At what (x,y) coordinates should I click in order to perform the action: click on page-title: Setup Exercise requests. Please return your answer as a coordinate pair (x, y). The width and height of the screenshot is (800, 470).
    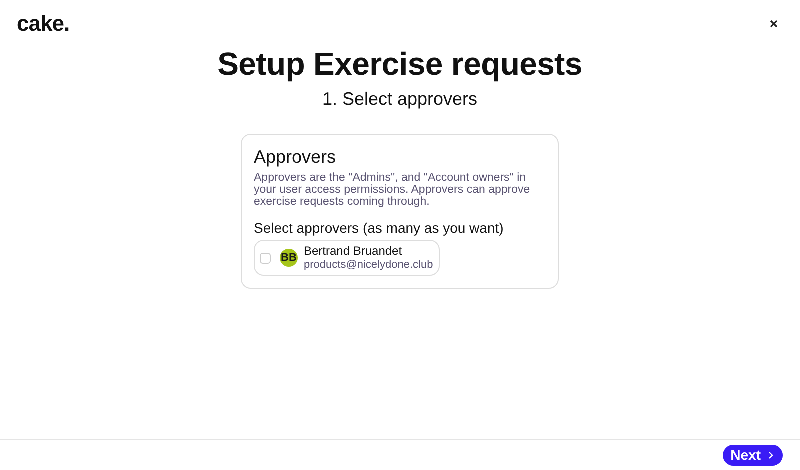
    Looking at the image, I should click on (400, 64).